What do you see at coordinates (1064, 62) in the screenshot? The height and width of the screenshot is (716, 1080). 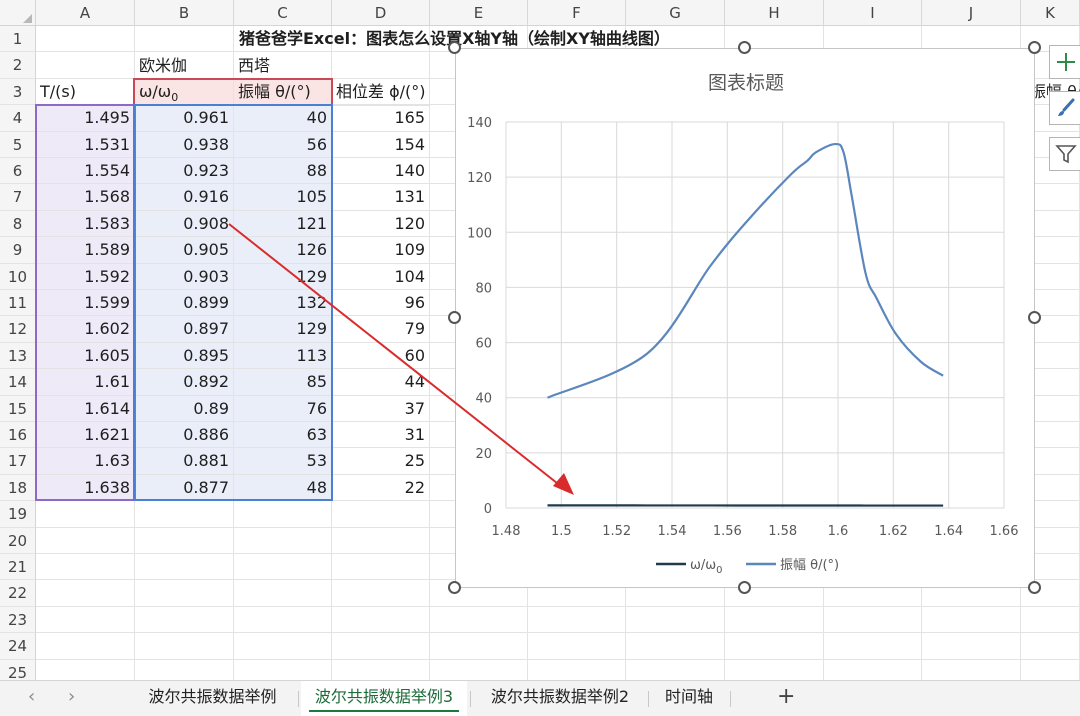 I see `chart-elements-button` at bounding box center [1064, 62].